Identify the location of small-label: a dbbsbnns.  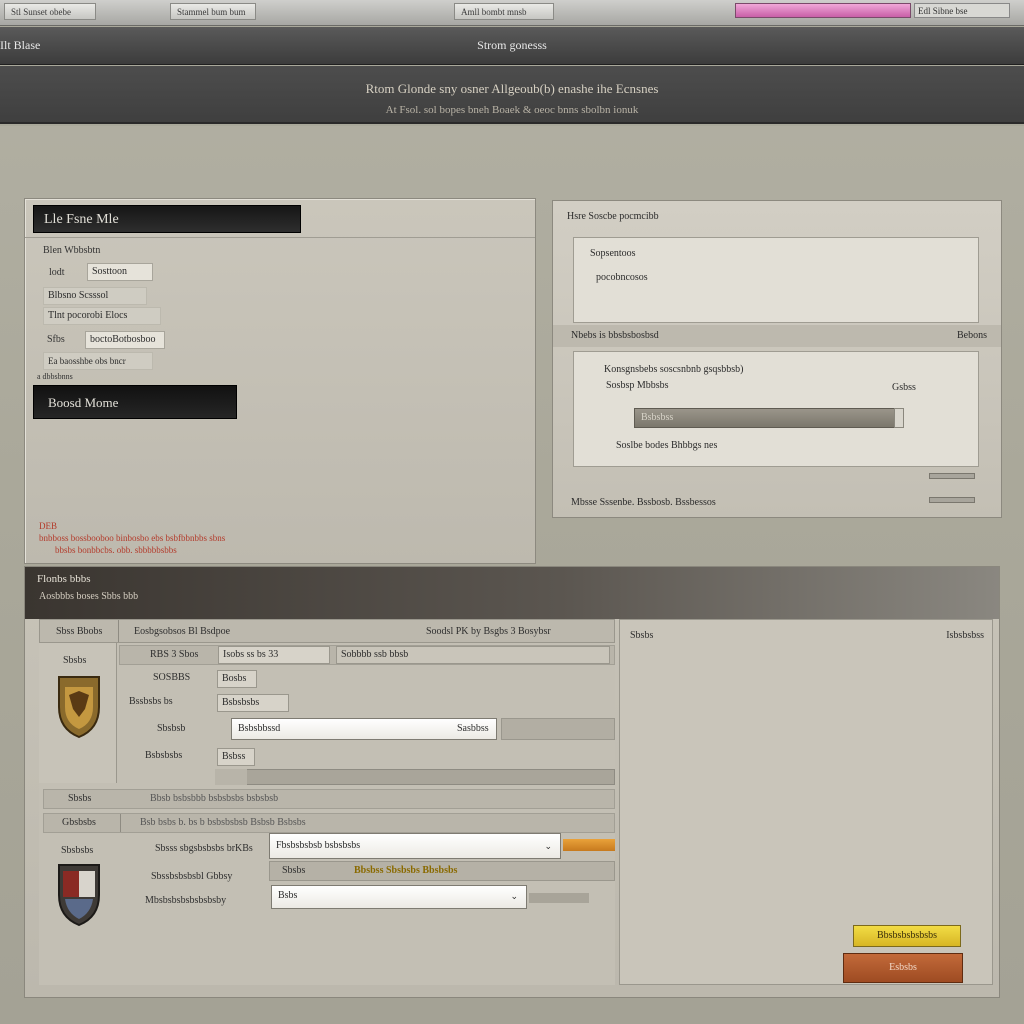
(55, 376).